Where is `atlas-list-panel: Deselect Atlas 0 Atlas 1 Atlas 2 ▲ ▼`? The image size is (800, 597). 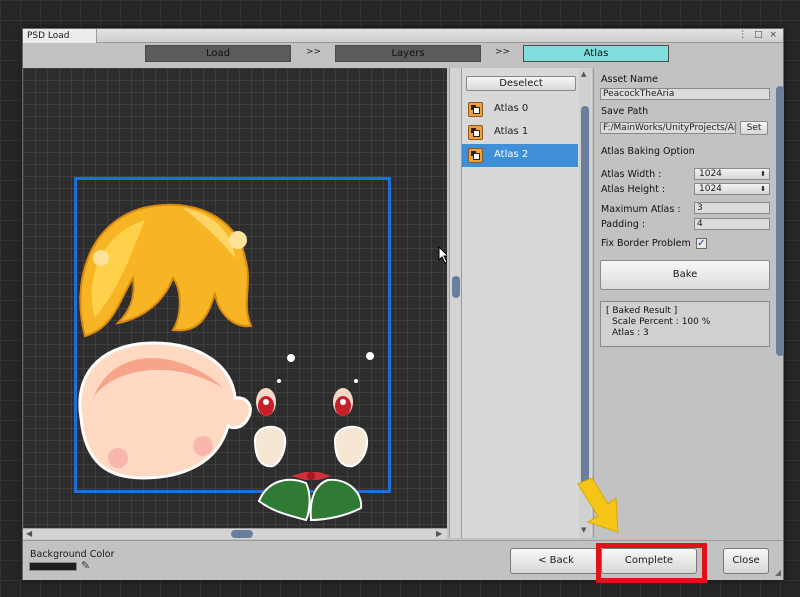
atlas-list-panel: Deselect Atlas 0 Atlas 1 Atlas 2 ▲ ▼ is located at coordinates (526, 303).